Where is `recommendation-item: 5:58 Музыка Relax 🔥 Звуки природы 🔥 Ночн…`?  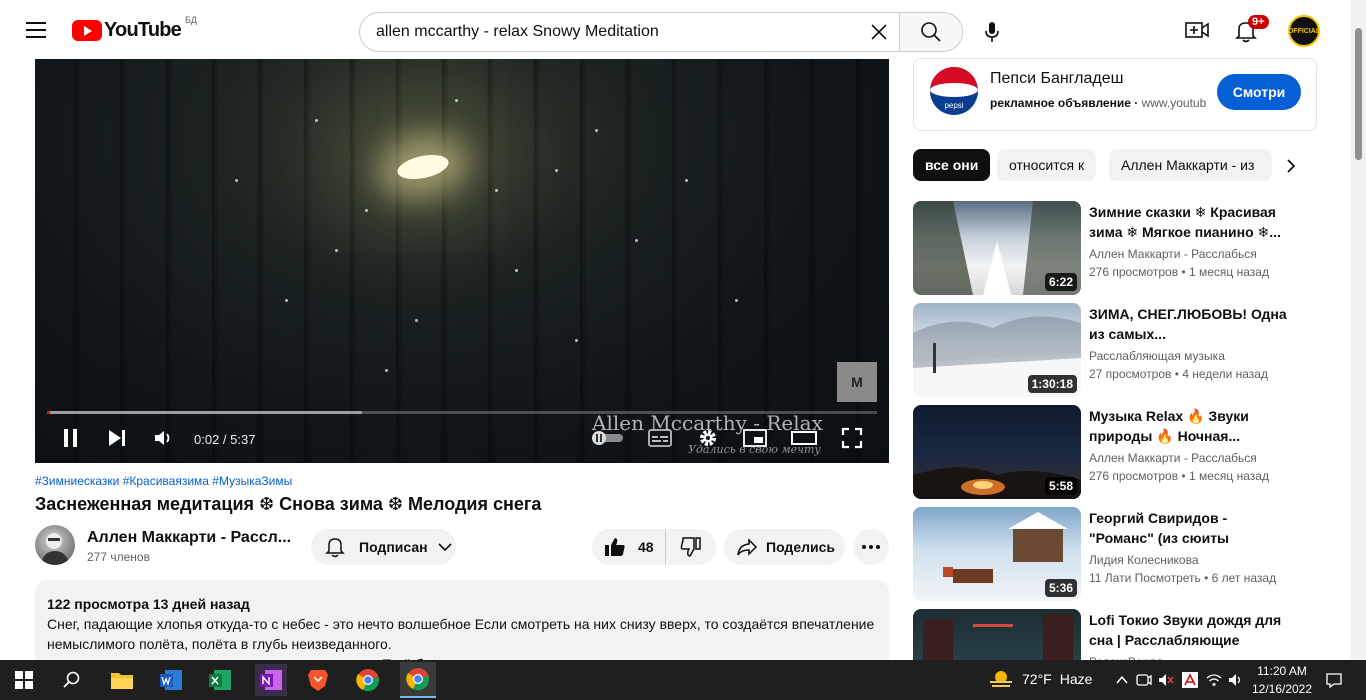 recommendation-item: 5:58 Музыка Relax 🔥 Звуки природы 🔥 Ночн… is located at coordinates (1113, 452).